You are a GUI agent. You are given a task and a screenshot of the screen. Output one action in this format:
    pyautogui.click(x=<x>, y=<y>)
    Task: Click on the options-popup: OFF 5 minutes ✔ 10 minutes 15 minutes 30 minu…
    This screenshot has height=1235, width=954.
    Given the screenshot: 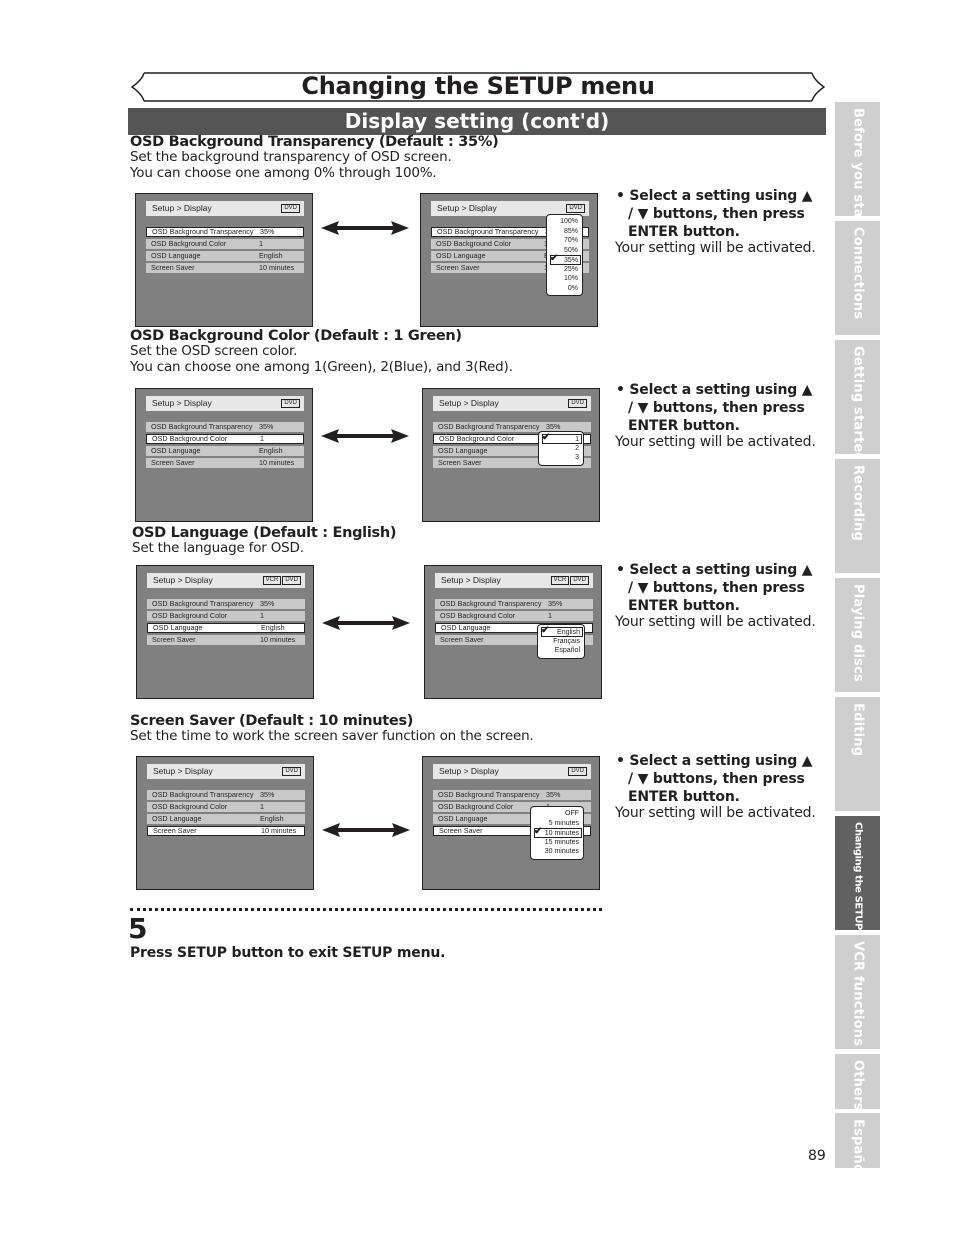 What is the action you would take?
    pyautogui.click(x=557, y=833)
    